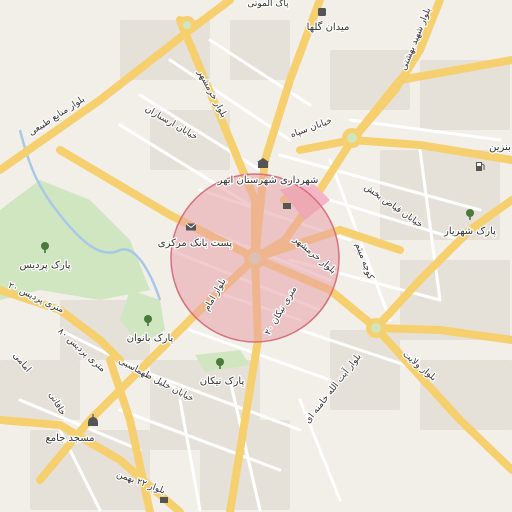 The width and height of the screenshot is (512, 512). Describe the element at coordinates (222, 381) in the screenshot. I see `poi-label: پارک نیکان` at that location.